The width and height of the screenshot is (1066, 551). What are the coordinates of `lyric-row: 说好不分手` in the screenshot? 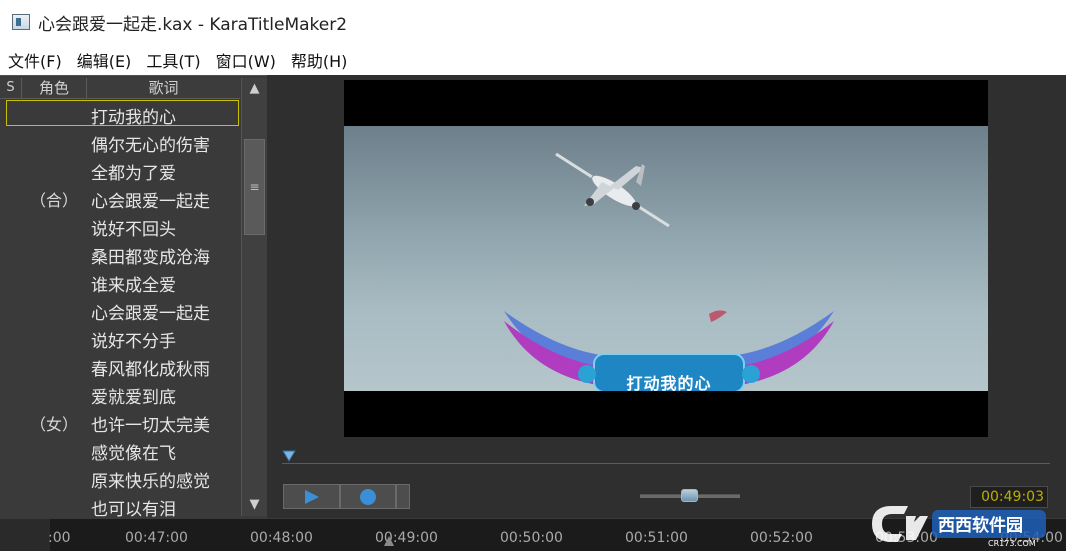 It's located at (120, 338).